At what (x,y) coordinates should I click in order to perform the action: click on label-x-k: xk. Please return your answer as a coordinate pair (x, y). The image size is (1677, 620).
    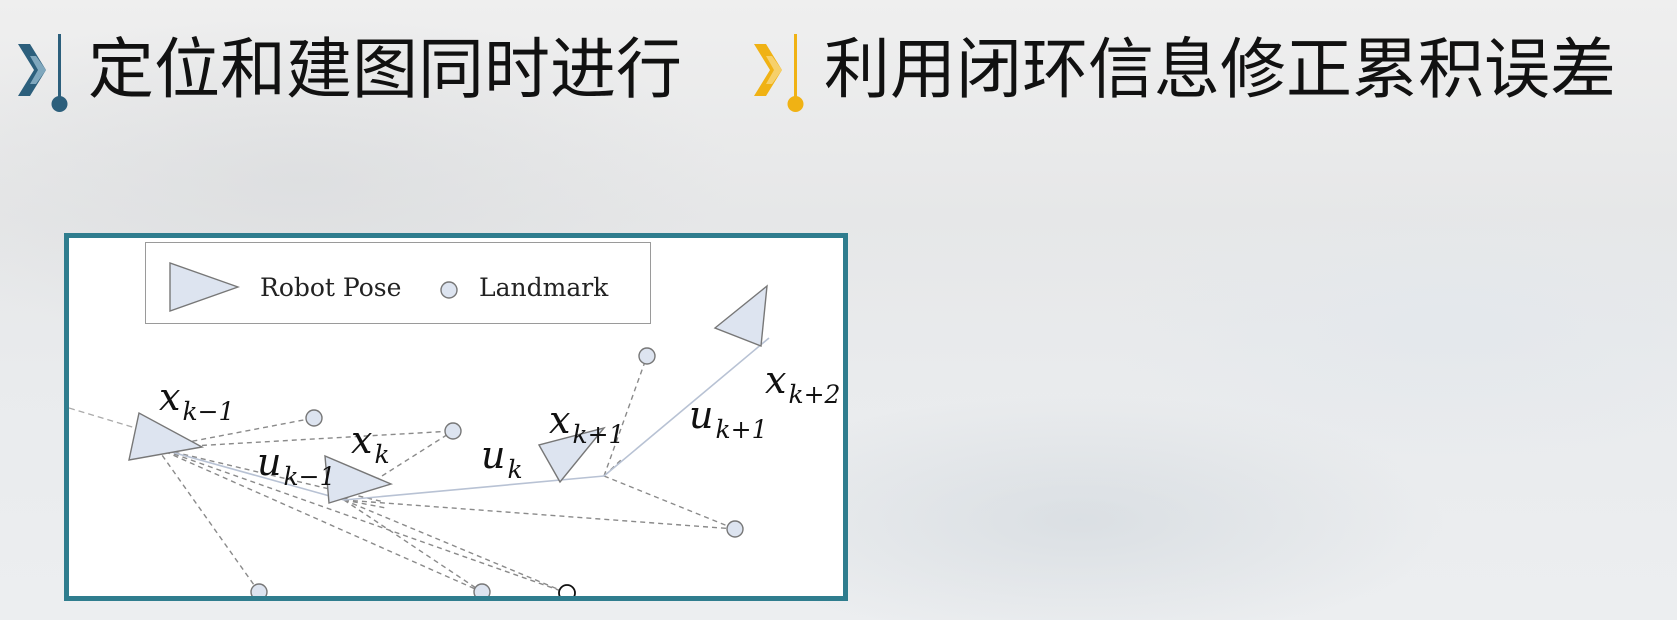
    Looking at the image, I should click on (370, 443).